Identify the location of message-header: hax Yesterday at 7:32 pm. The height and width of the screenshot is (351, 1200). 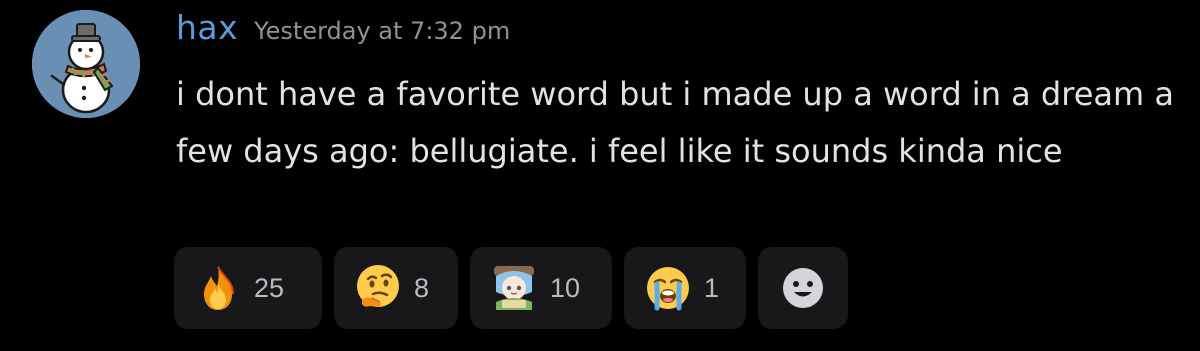
(343, 30).